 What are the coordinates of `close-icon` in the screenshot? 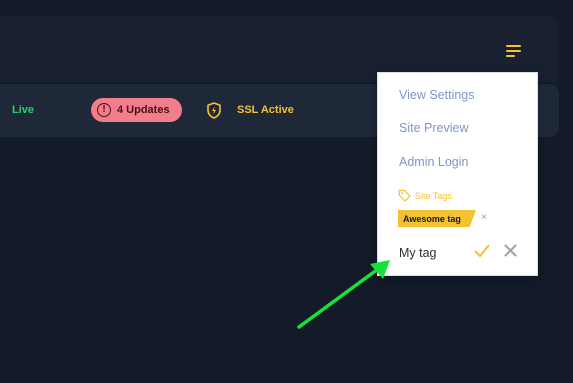 It's located at (510, 250).